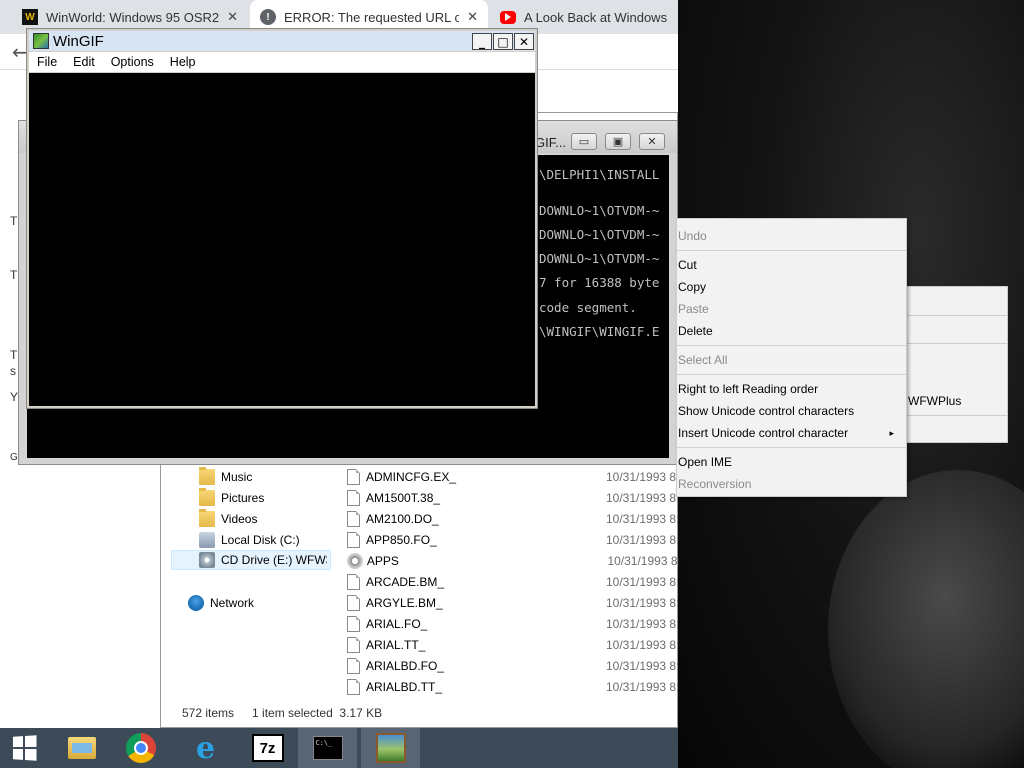 This screenshot has height=768, width=1024. What do you see at coordinates (405, 665) in the screenshot?
I see `file-name: ARIALBD.FO_` at bounding box center [405, 665].